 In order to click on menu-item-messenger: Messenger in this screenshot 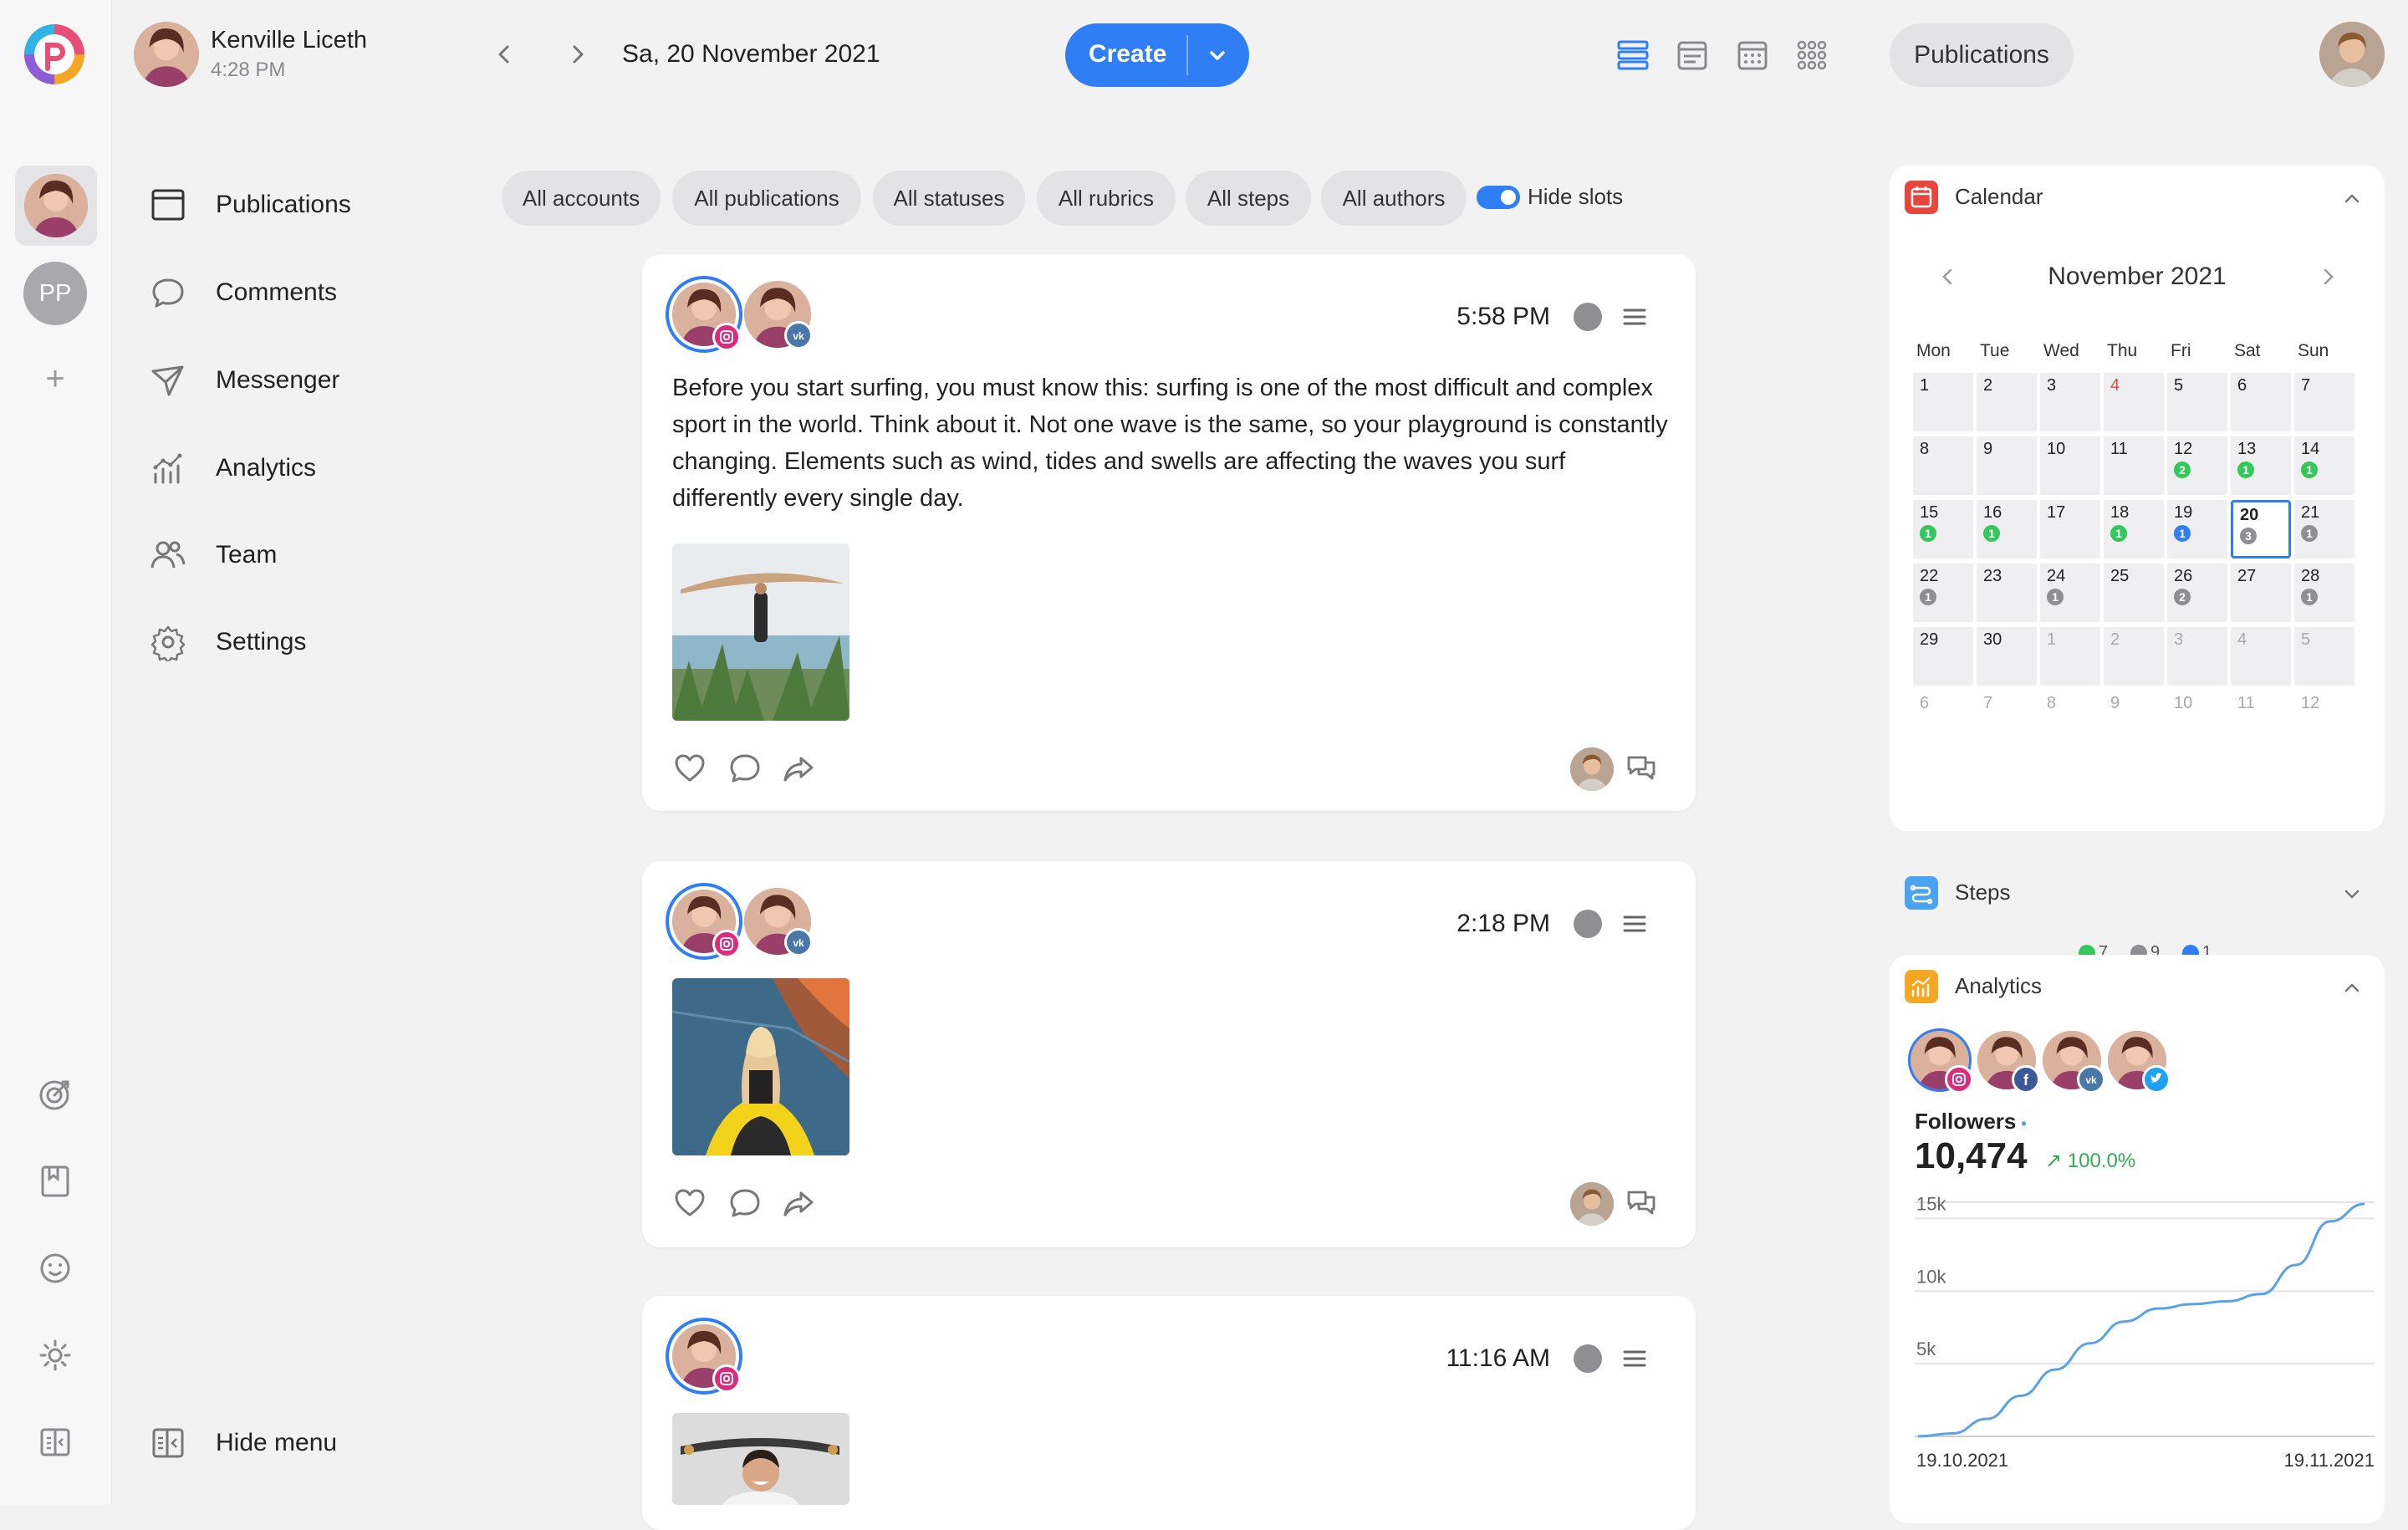, I will do `click(308, 380)`.